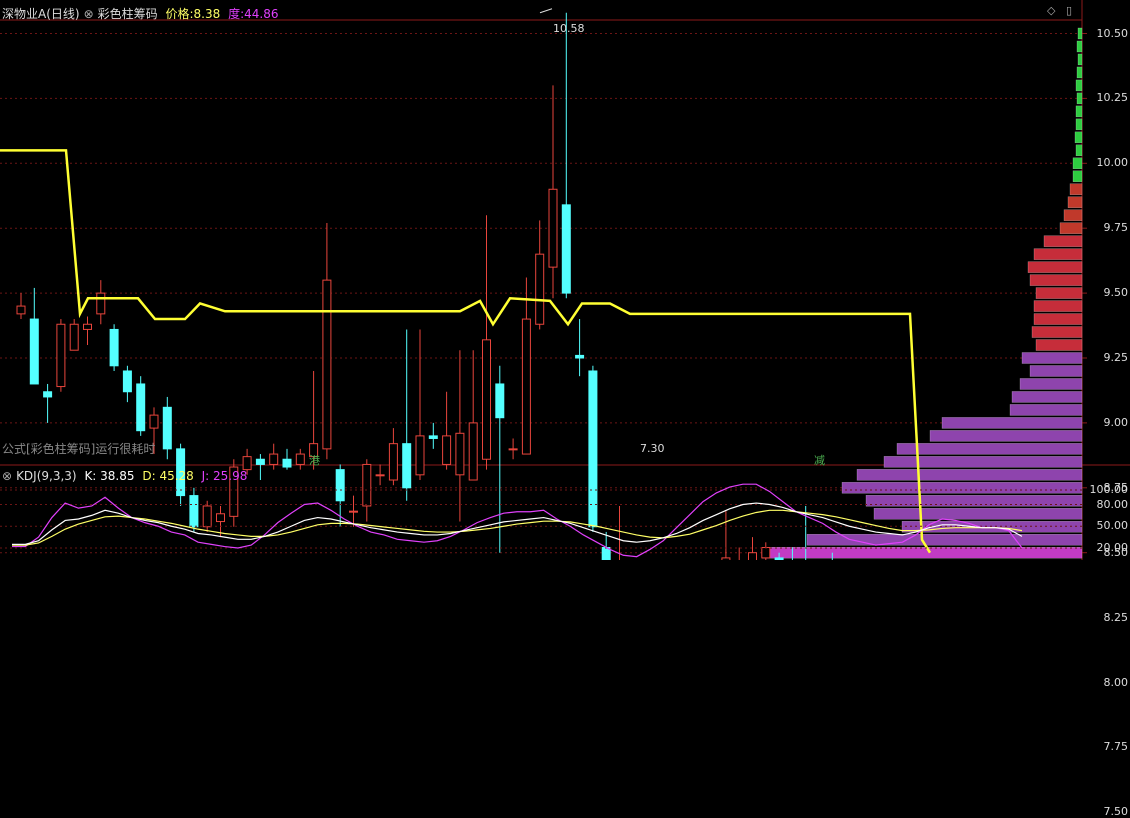 This screenshot has height=818, width=1130. I want to click on chart-header: 深物业A(日线) ⊗ 彩色柱筹码 价格:8.38 度:44.86, so click(142, 13).